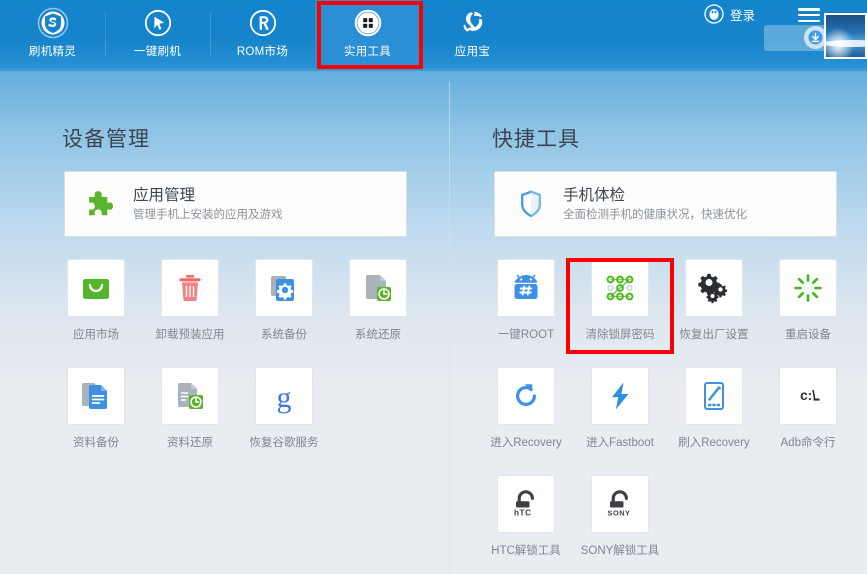  What do you see at coordinates (208, 204) in the screenshot?
I see `card-text: 应用管理 管理手机上安装的应用及游戏` at bounding box center [208, 204].